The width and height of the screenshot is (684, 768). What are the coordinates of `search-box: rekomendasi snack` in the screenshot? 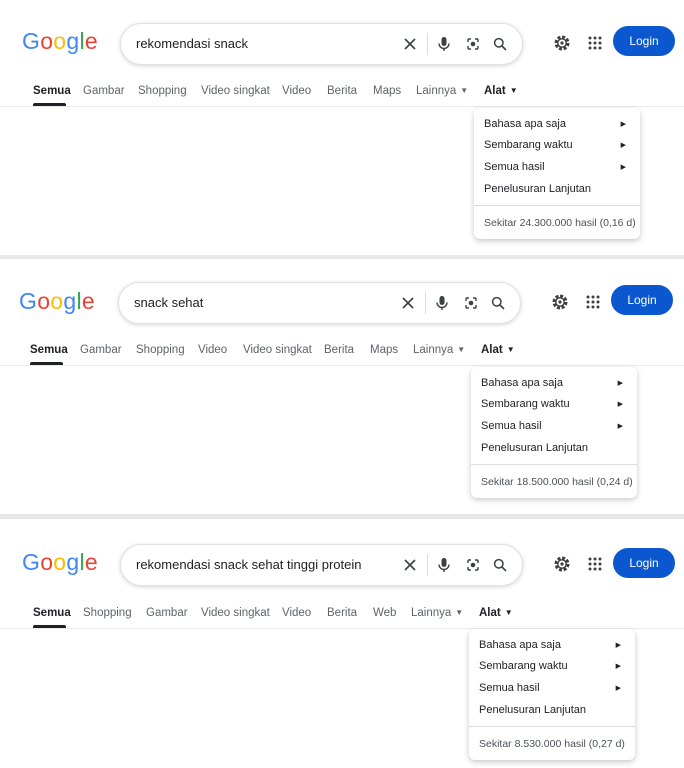 It's located at (321, 44).